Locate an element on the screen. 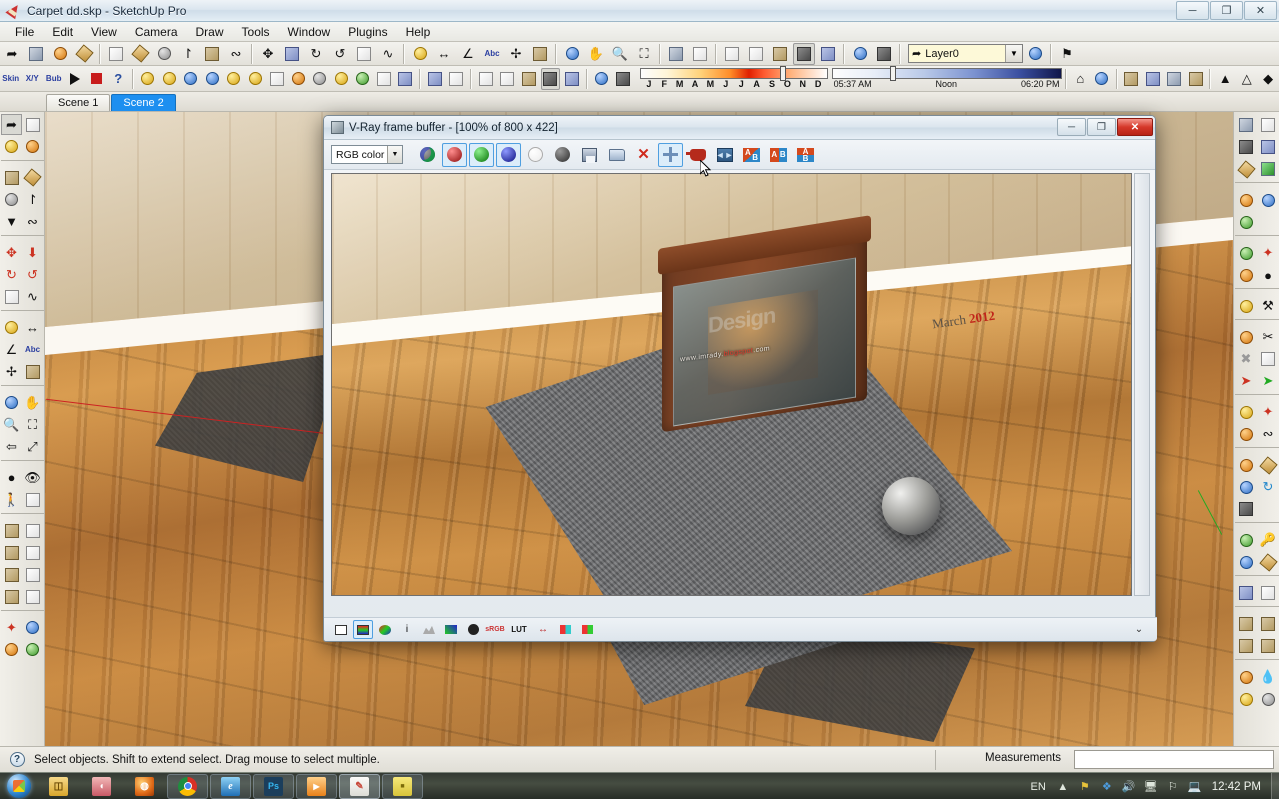  rt-tools-button: ⚒ is located at coordinates (1268, 306).